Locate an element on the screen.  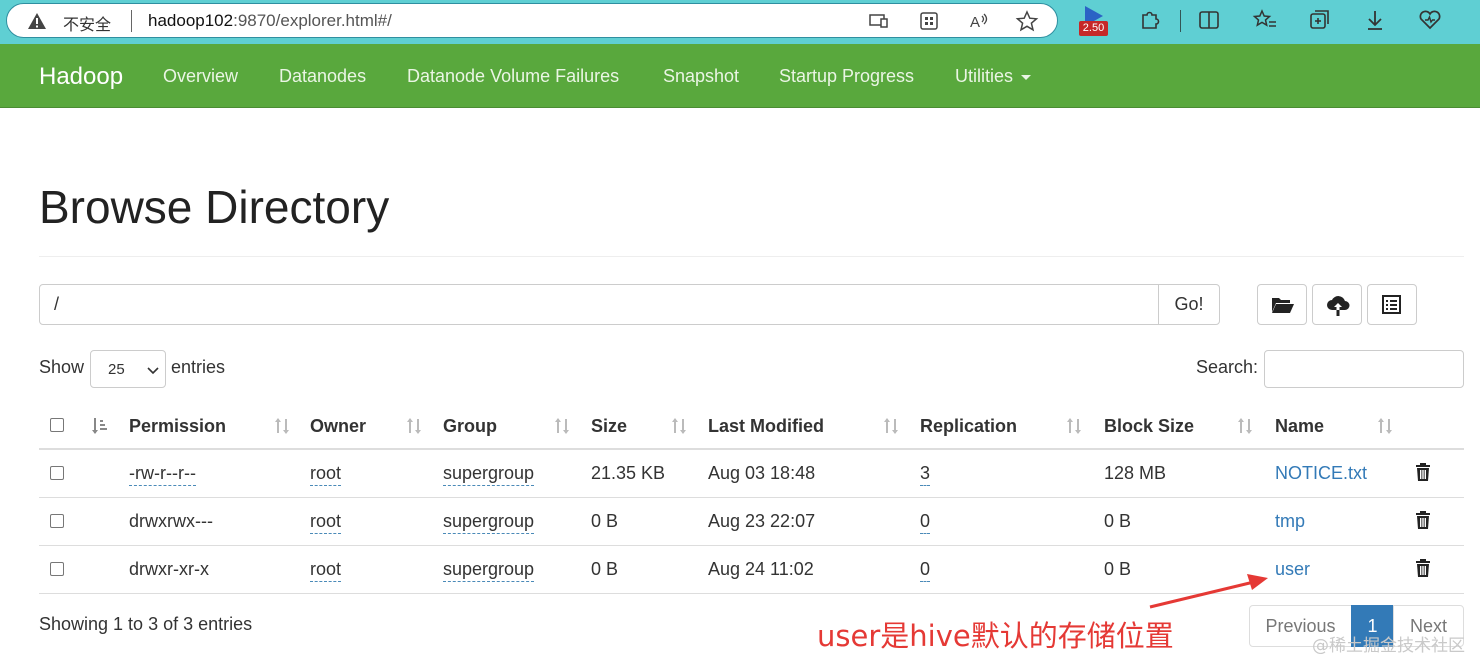
annotation-text: user是hive默认的存储位置 is located at coordinates (995, 636).